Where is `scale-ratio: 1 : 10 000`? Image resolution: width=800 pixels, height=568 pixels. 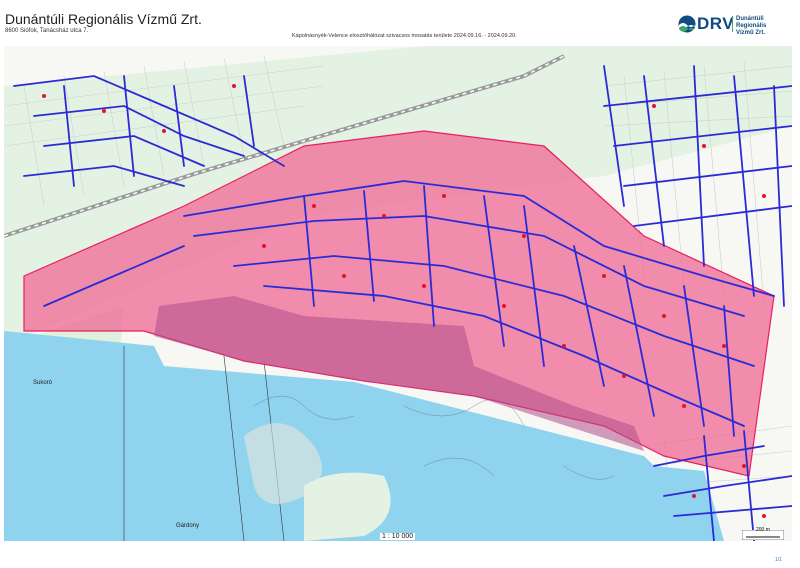
scale-ratio: 1 : 10 000 is located at coordinates (398, 536).